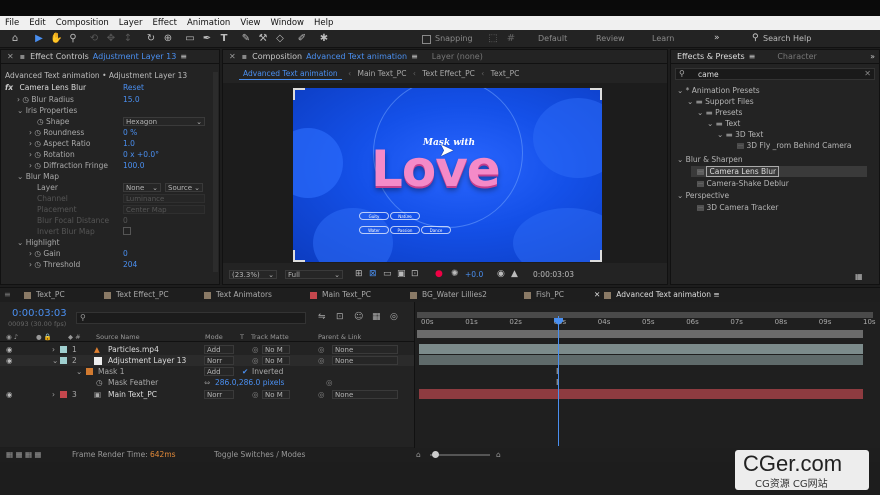  What do you see at coordinates (859, 276) in the screenshot?
I see `new-bin-icon: ▦` at bounding box center [859, 276].